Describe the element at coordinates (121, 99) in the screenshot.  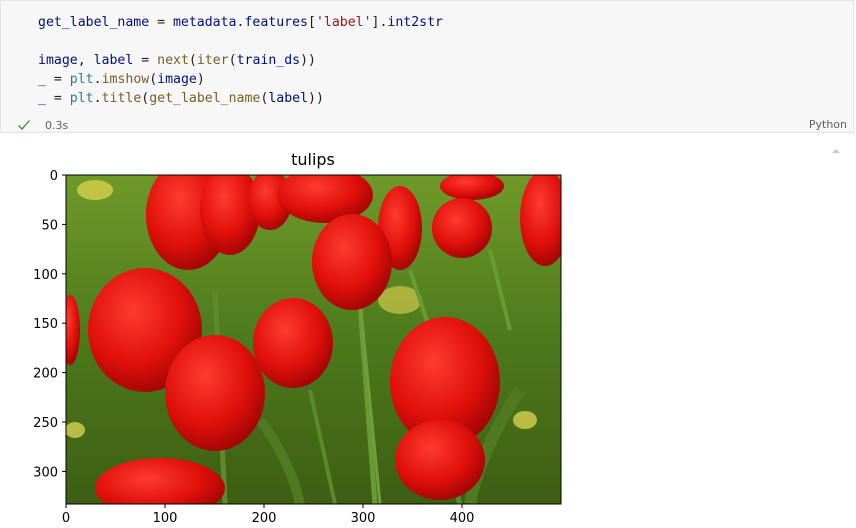
I see `code-token: title` at that location.